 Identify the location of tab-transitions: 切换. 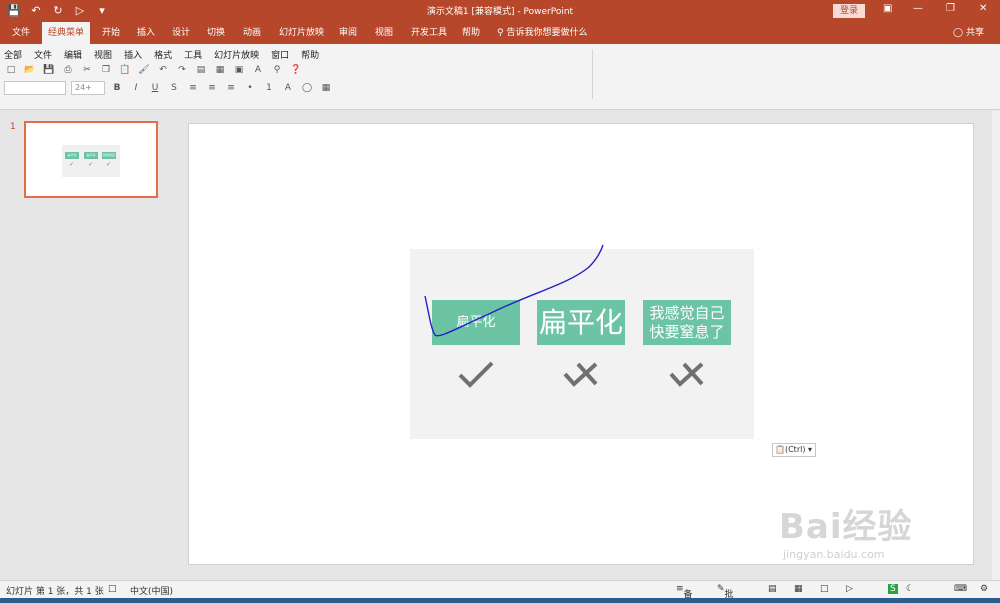
(216, 33).